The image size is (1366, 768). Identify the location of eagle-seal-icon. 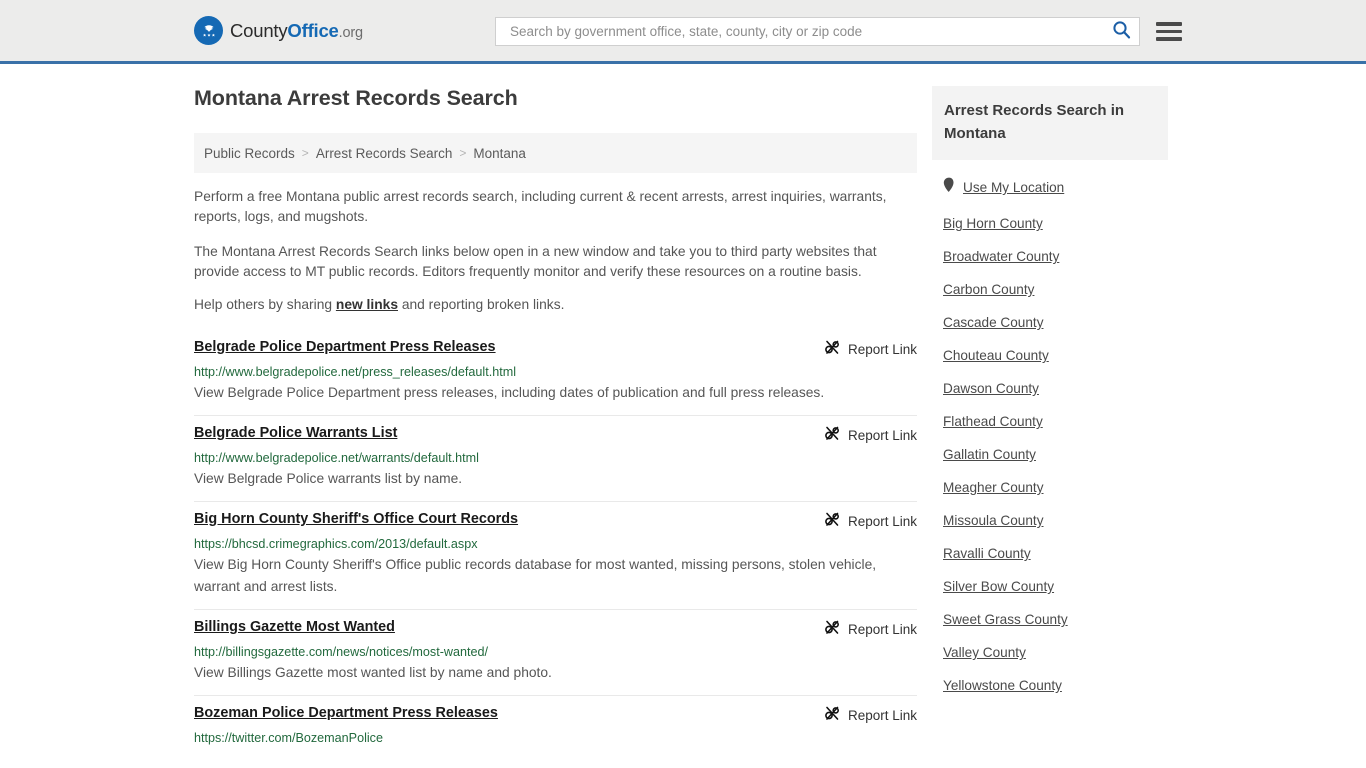
(208, 30).